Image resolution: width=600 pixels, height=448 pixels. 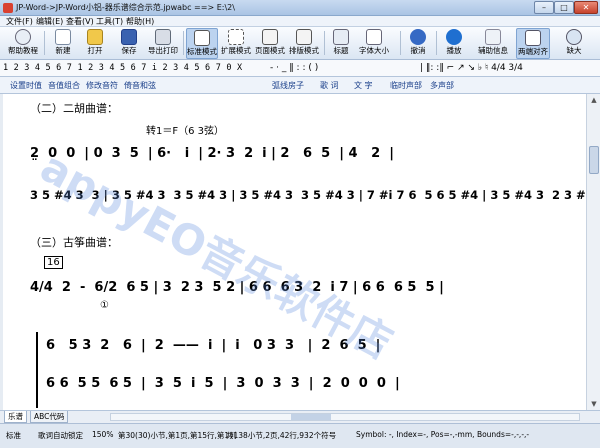 I want to click on export-print-button: 导出打印, so click(x=163, y=43).